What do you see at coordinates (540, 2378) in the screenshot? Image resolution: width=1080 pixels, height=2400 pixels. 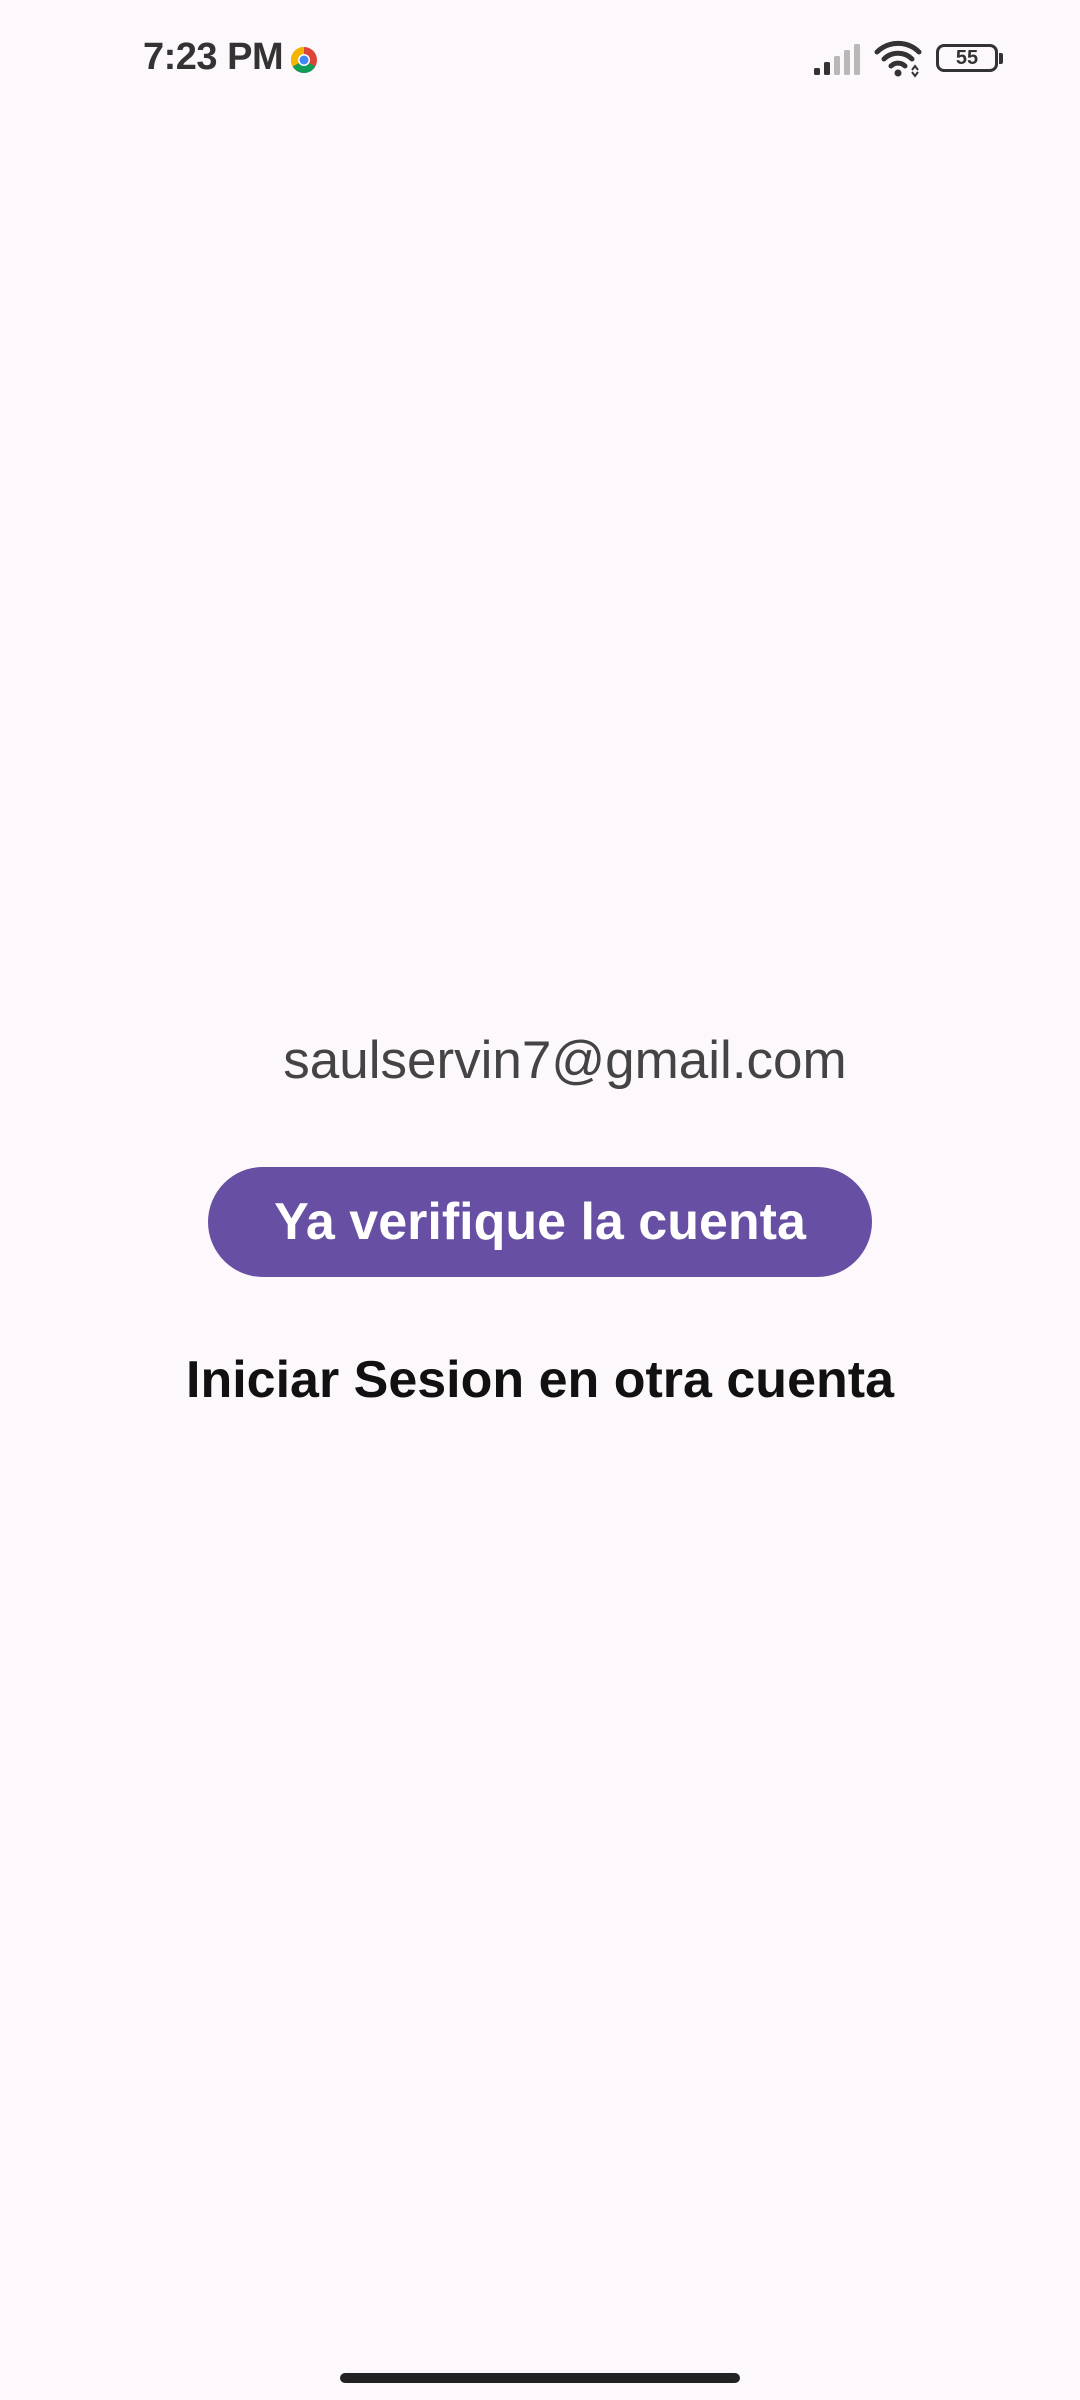 I see `home-indicator` at bounding box center [540, 2378].